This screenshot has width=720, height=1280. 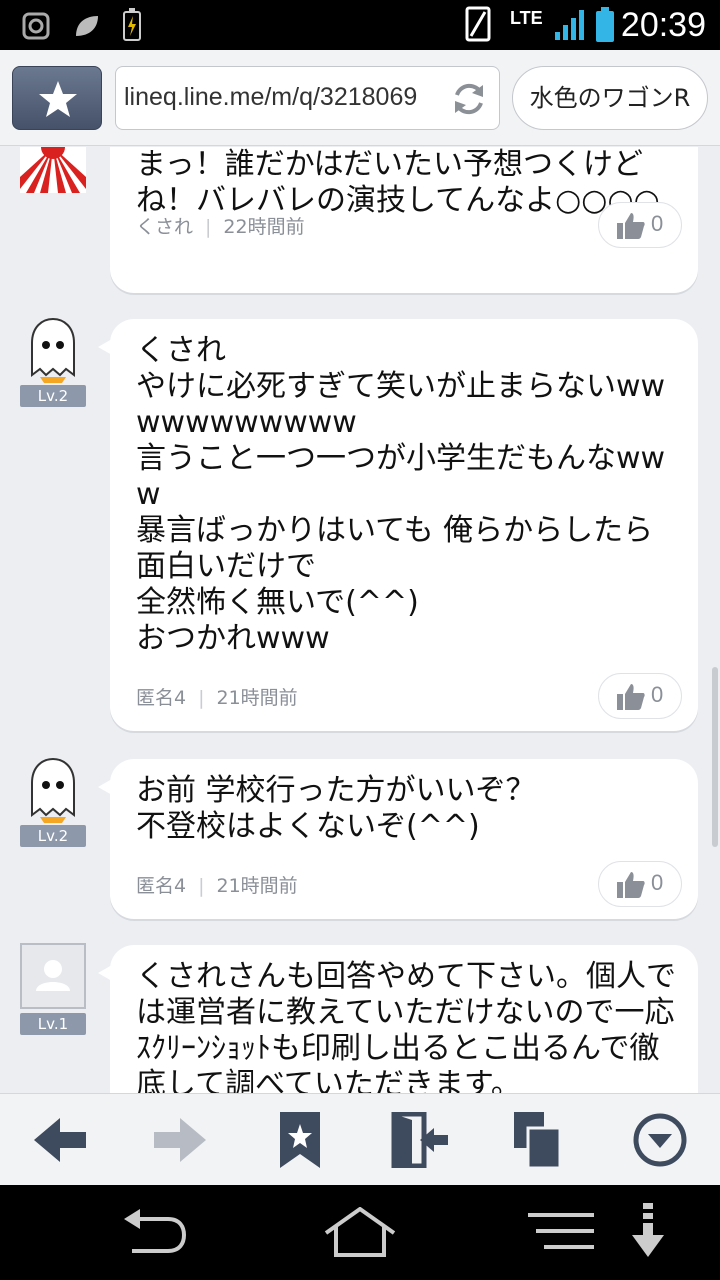 I want to click on answer-time: 22時間前, so click(x=264, y=227).